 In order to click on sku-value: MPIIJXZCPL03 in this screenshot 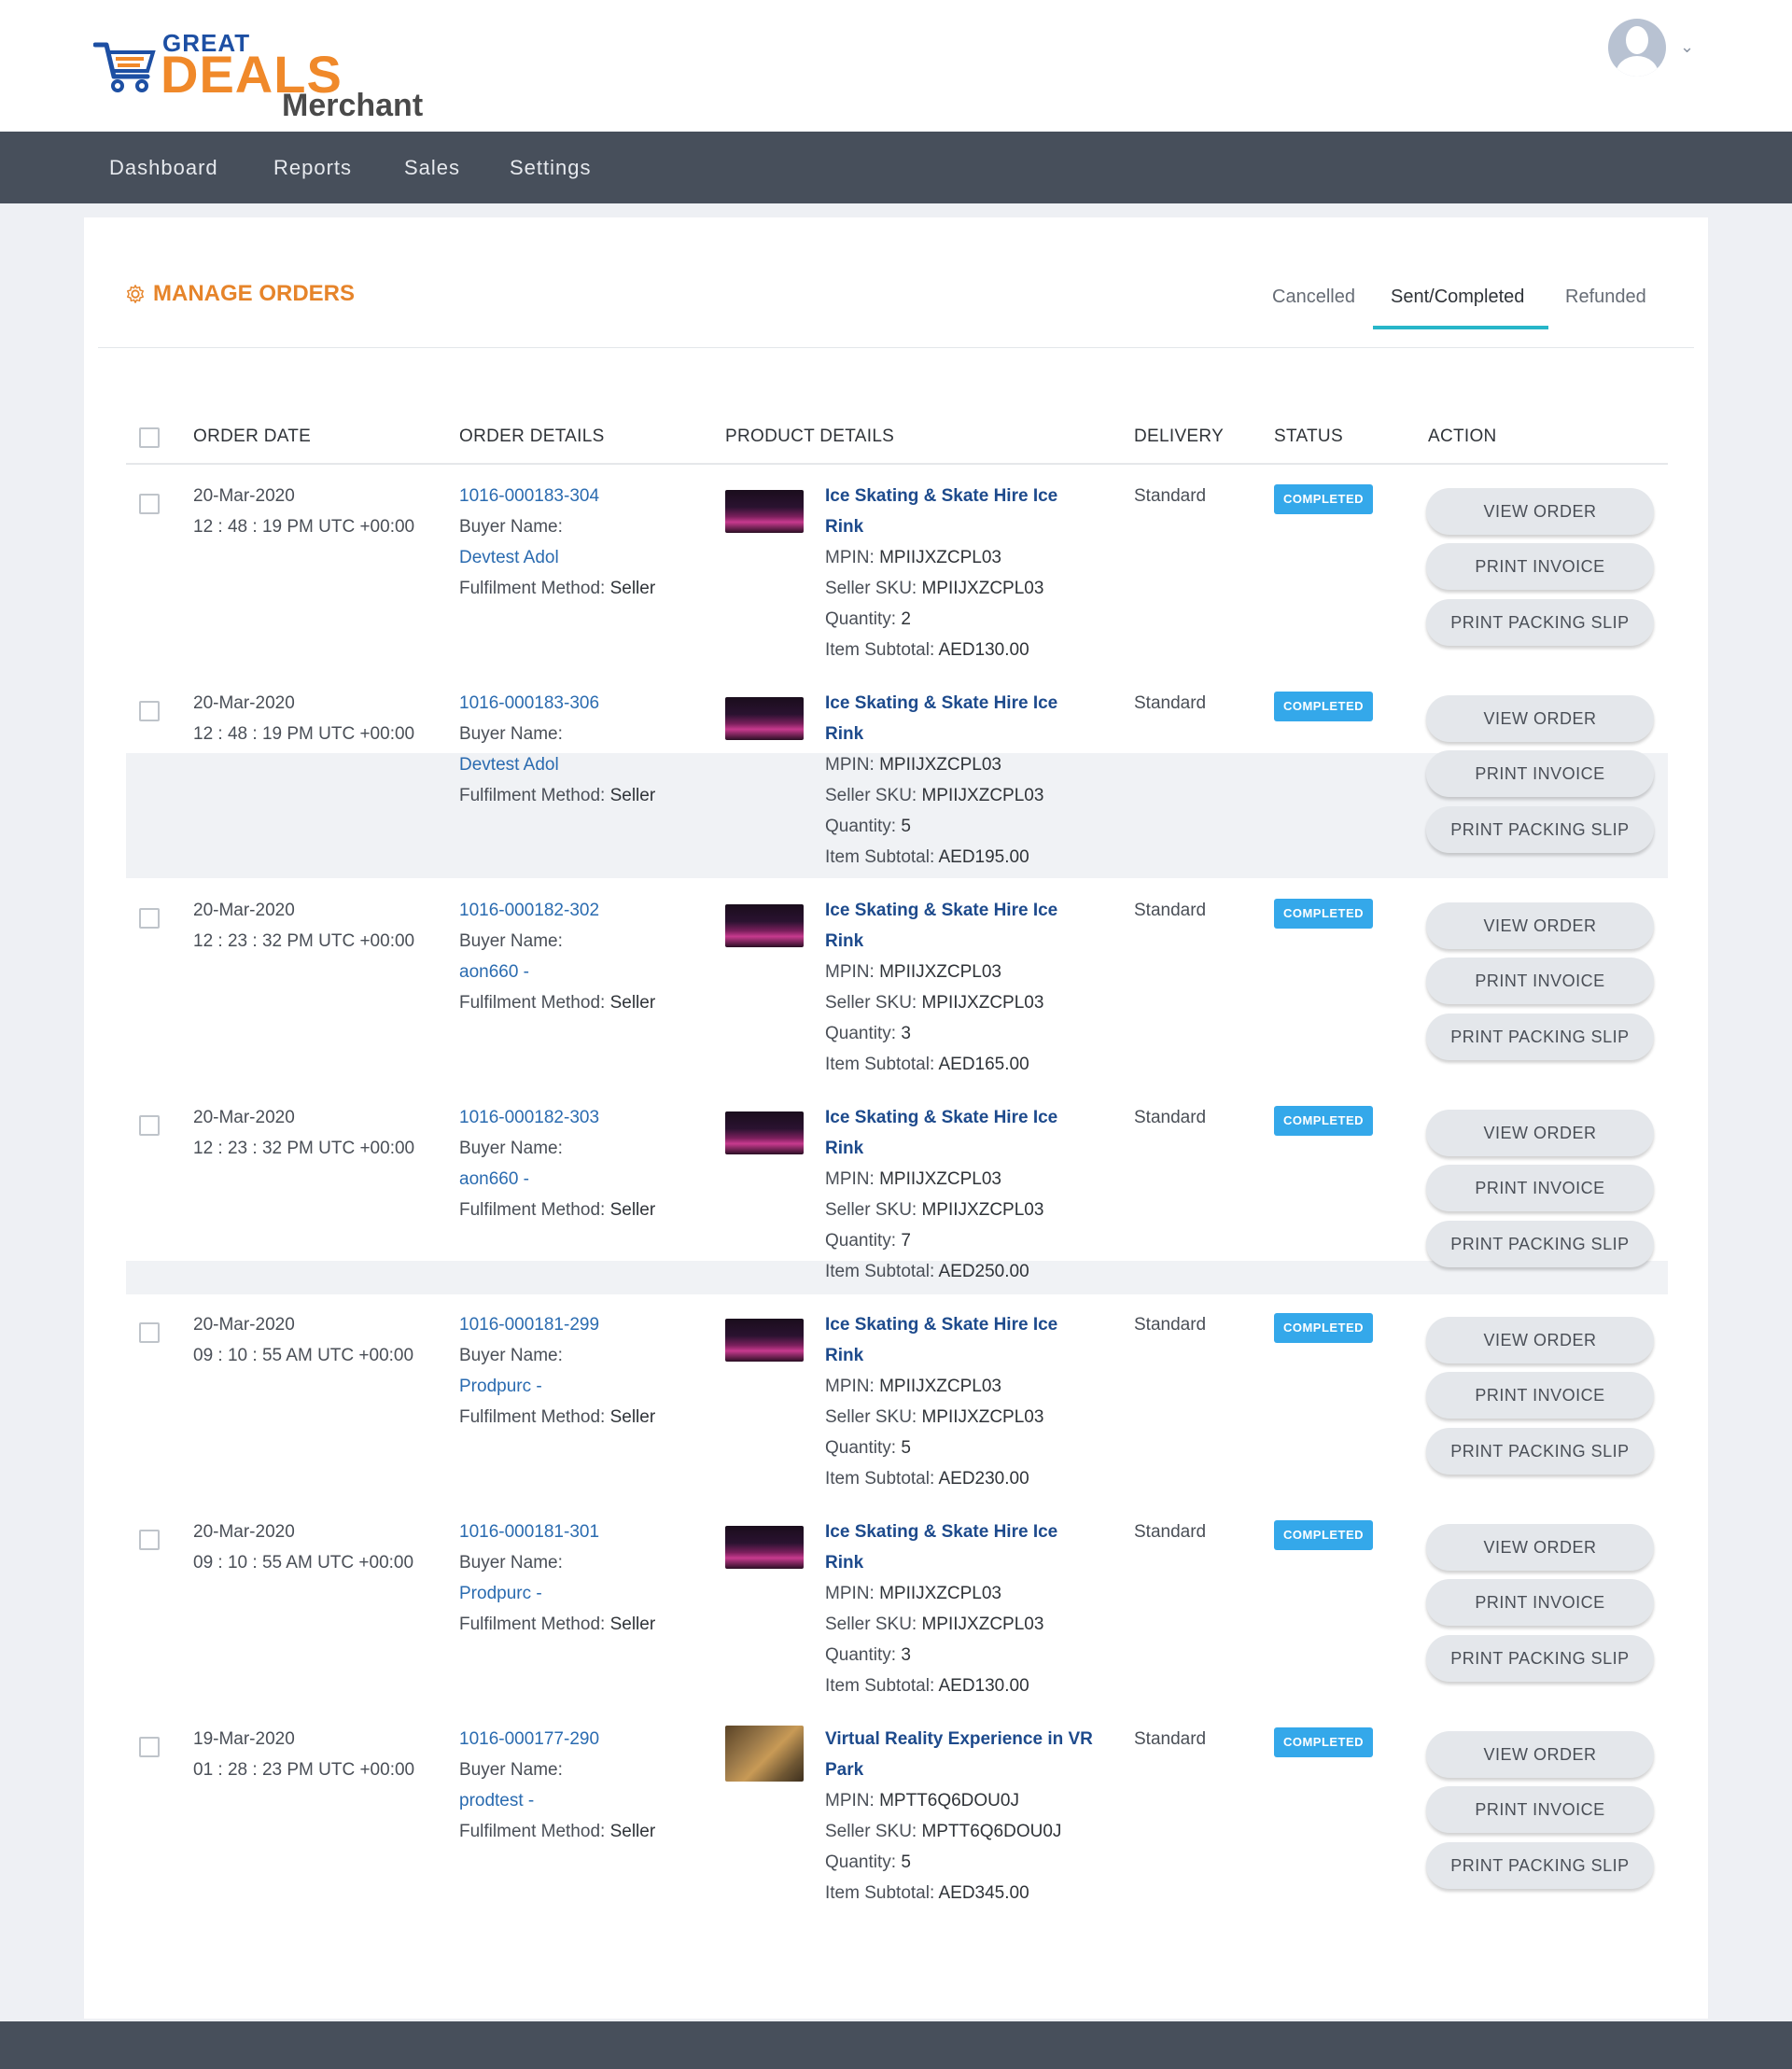, I will do `click(982, 1417)`.